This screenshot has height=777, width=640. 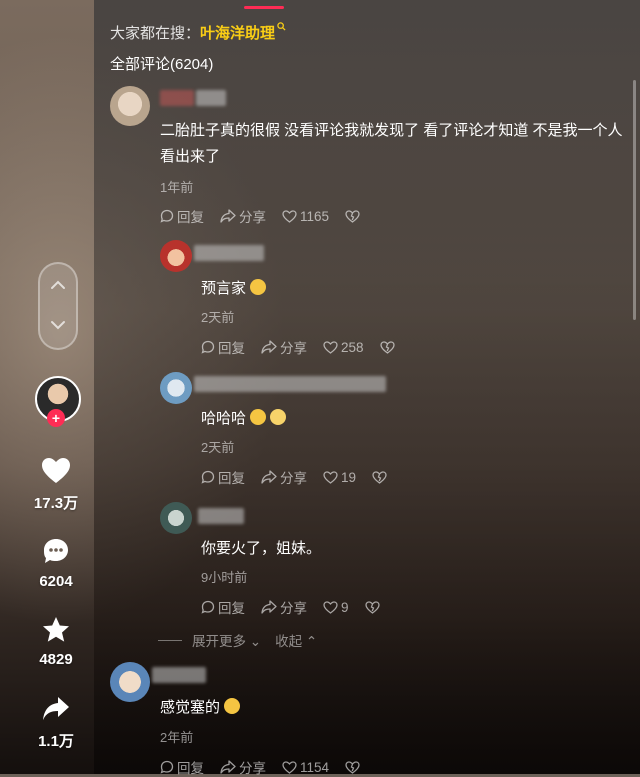 I want to click on comment-text: 二胎肚子真的很假 没看评论我就发现了 看了评论才知道 不是我一个人看出来了, so click(x=391, y=143).